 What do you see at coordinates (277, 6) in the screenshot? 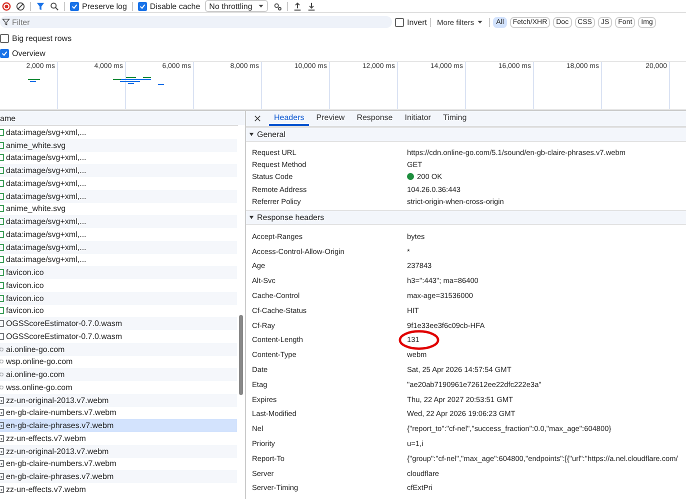
I see `network-settings-icon` at bounding box center [277, 6].